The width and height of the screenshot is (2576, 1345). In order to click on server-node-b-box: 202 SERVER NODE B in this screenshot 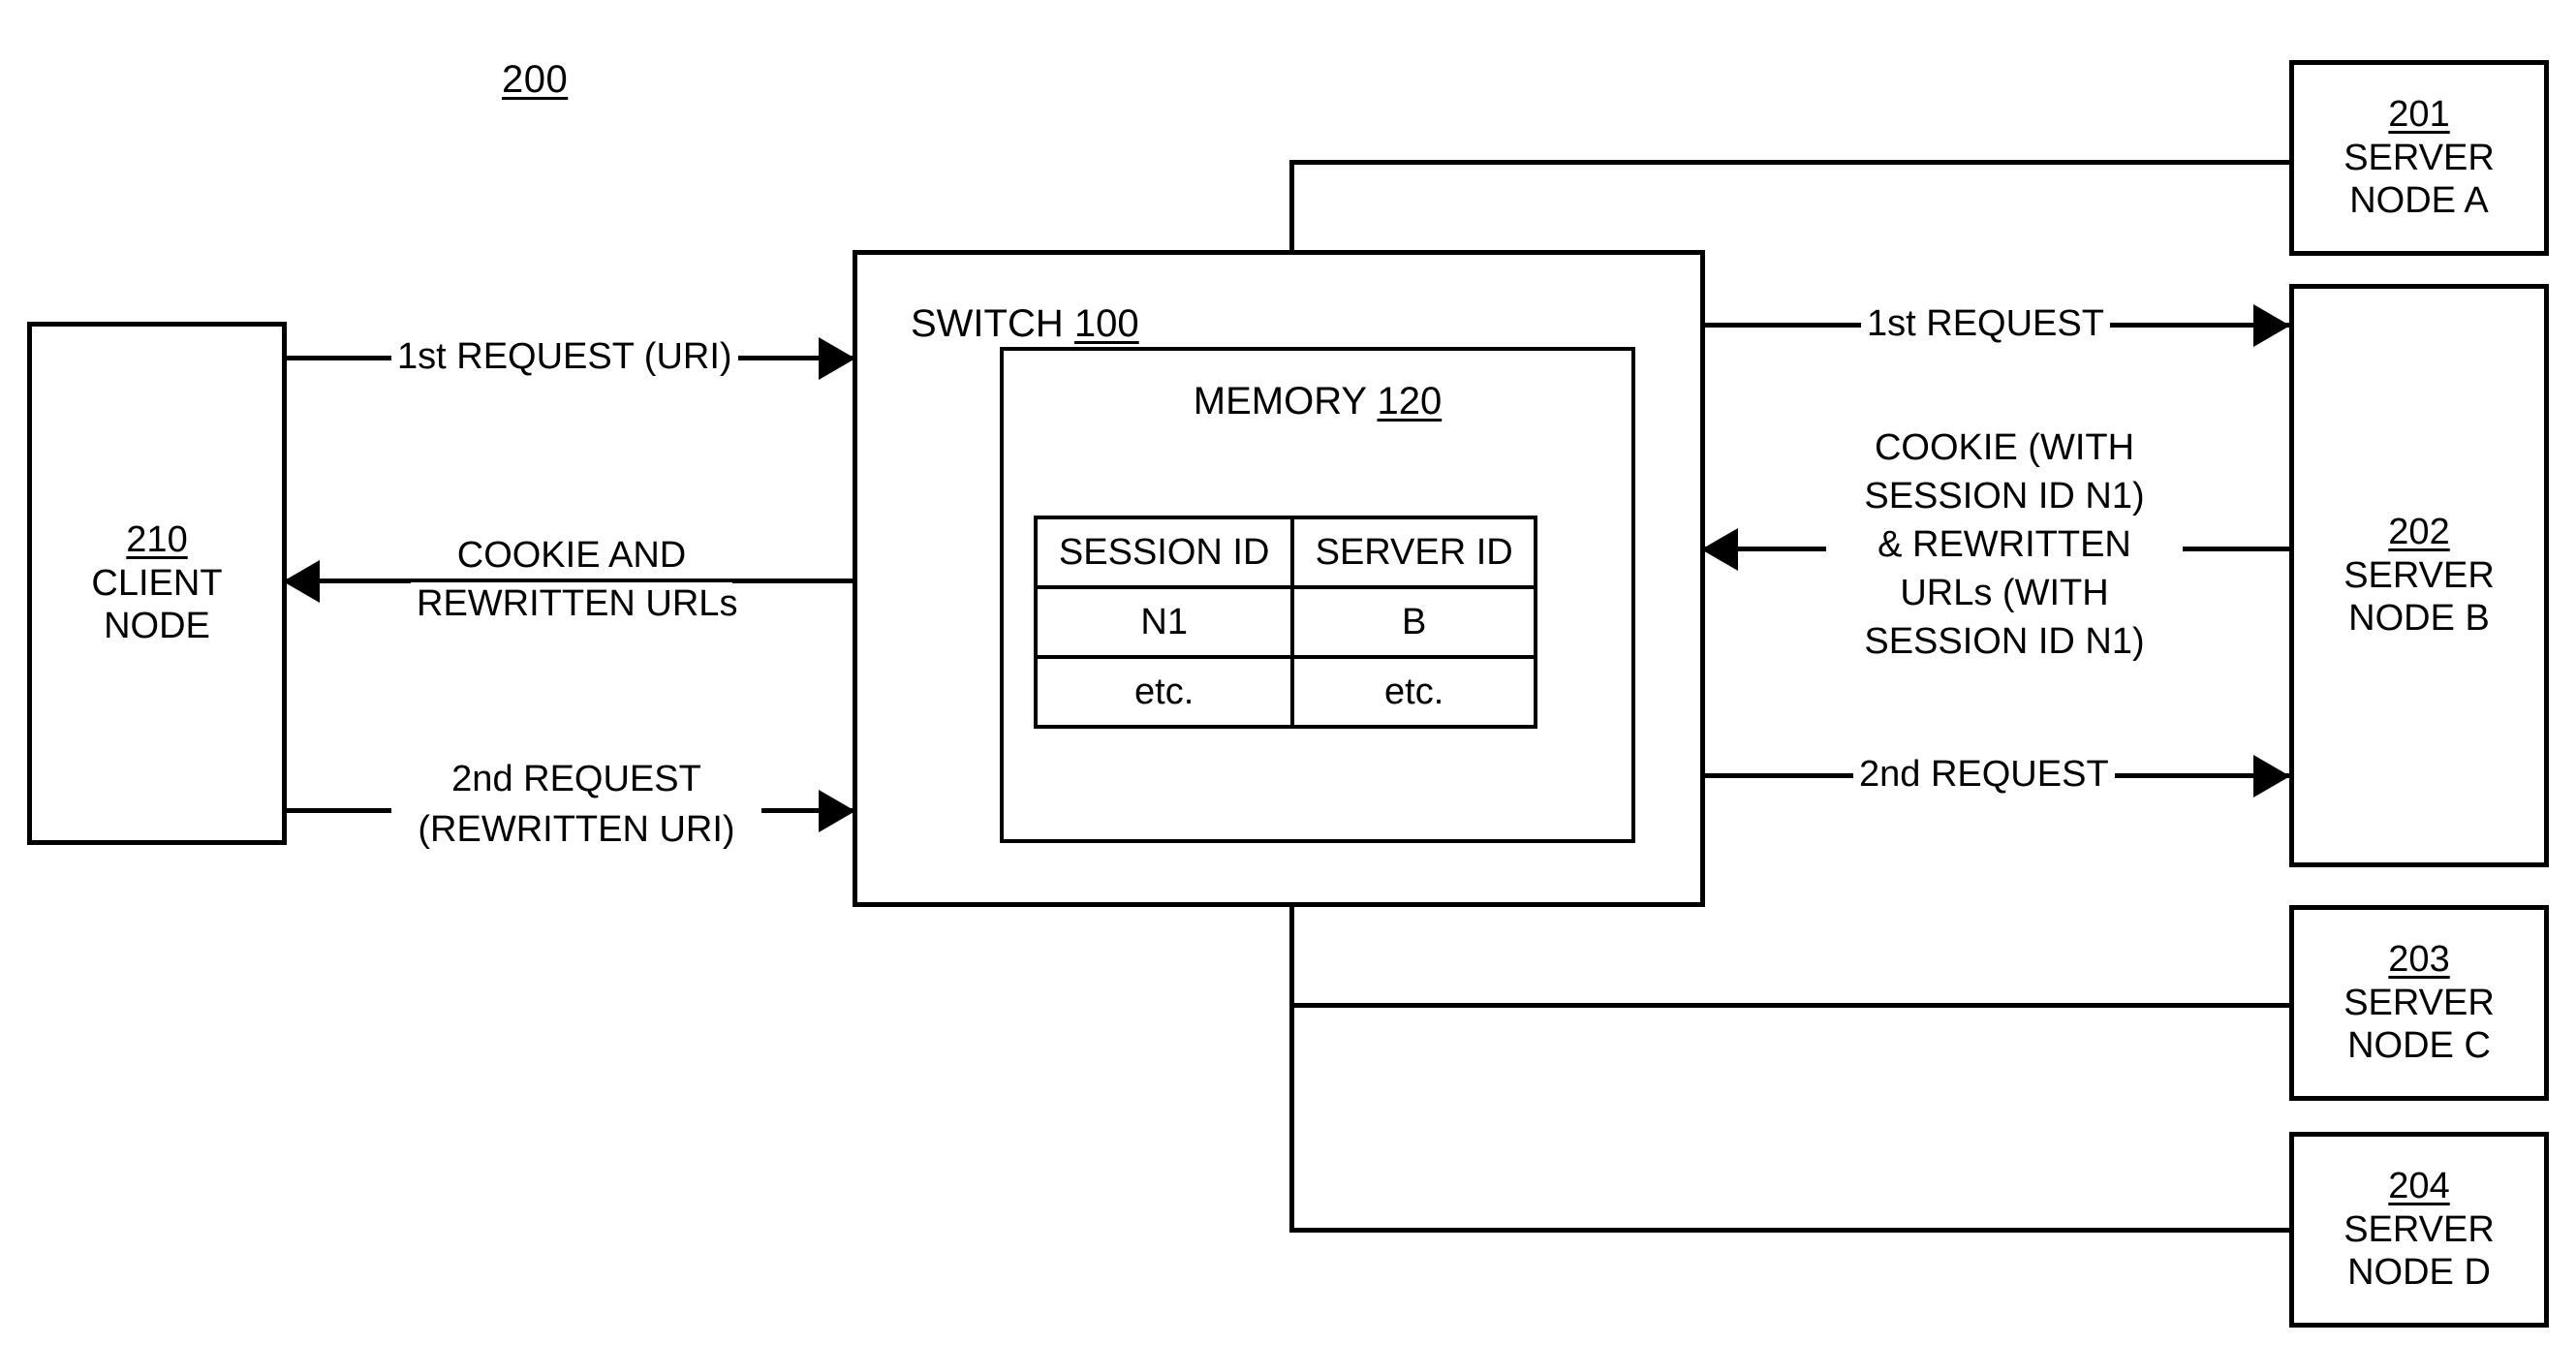, I will do `click(2419, 575)`.